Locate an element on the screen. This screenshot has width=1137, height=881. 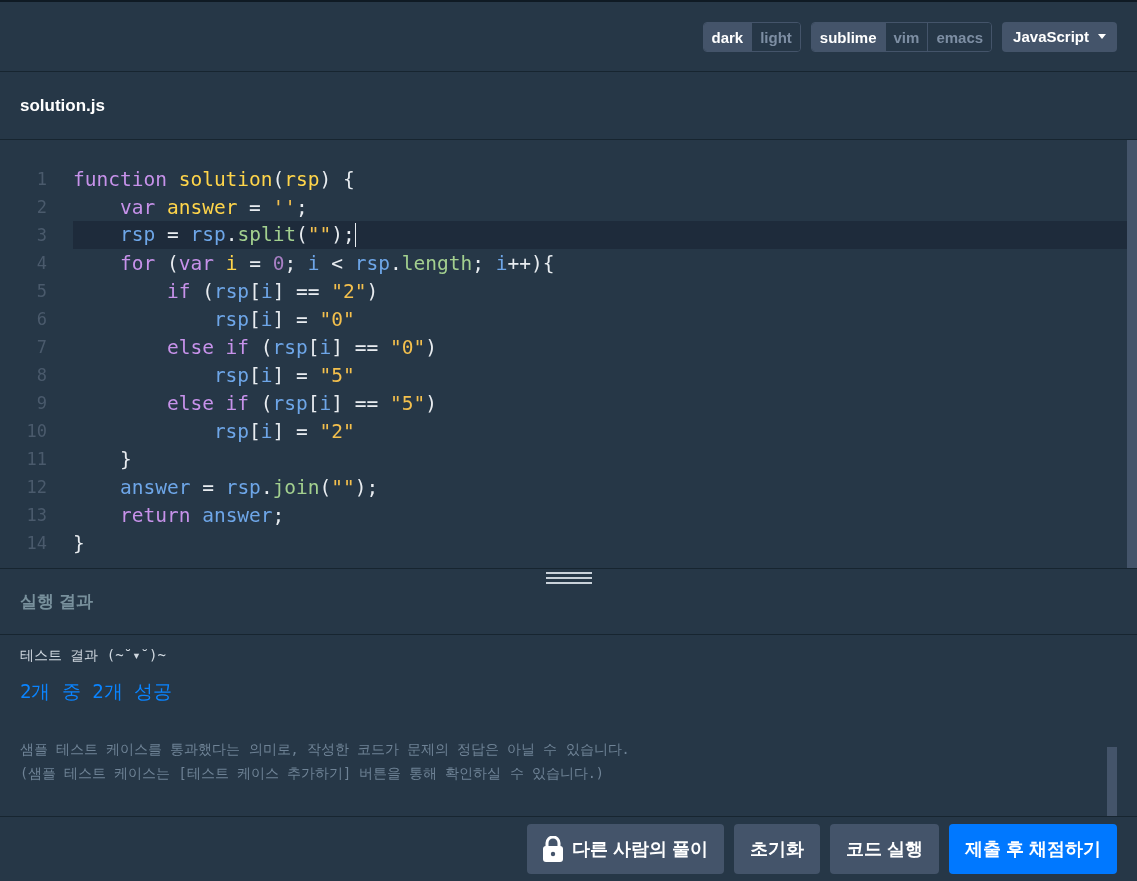
code-line: return answer; is located at coordinates (201, 515).